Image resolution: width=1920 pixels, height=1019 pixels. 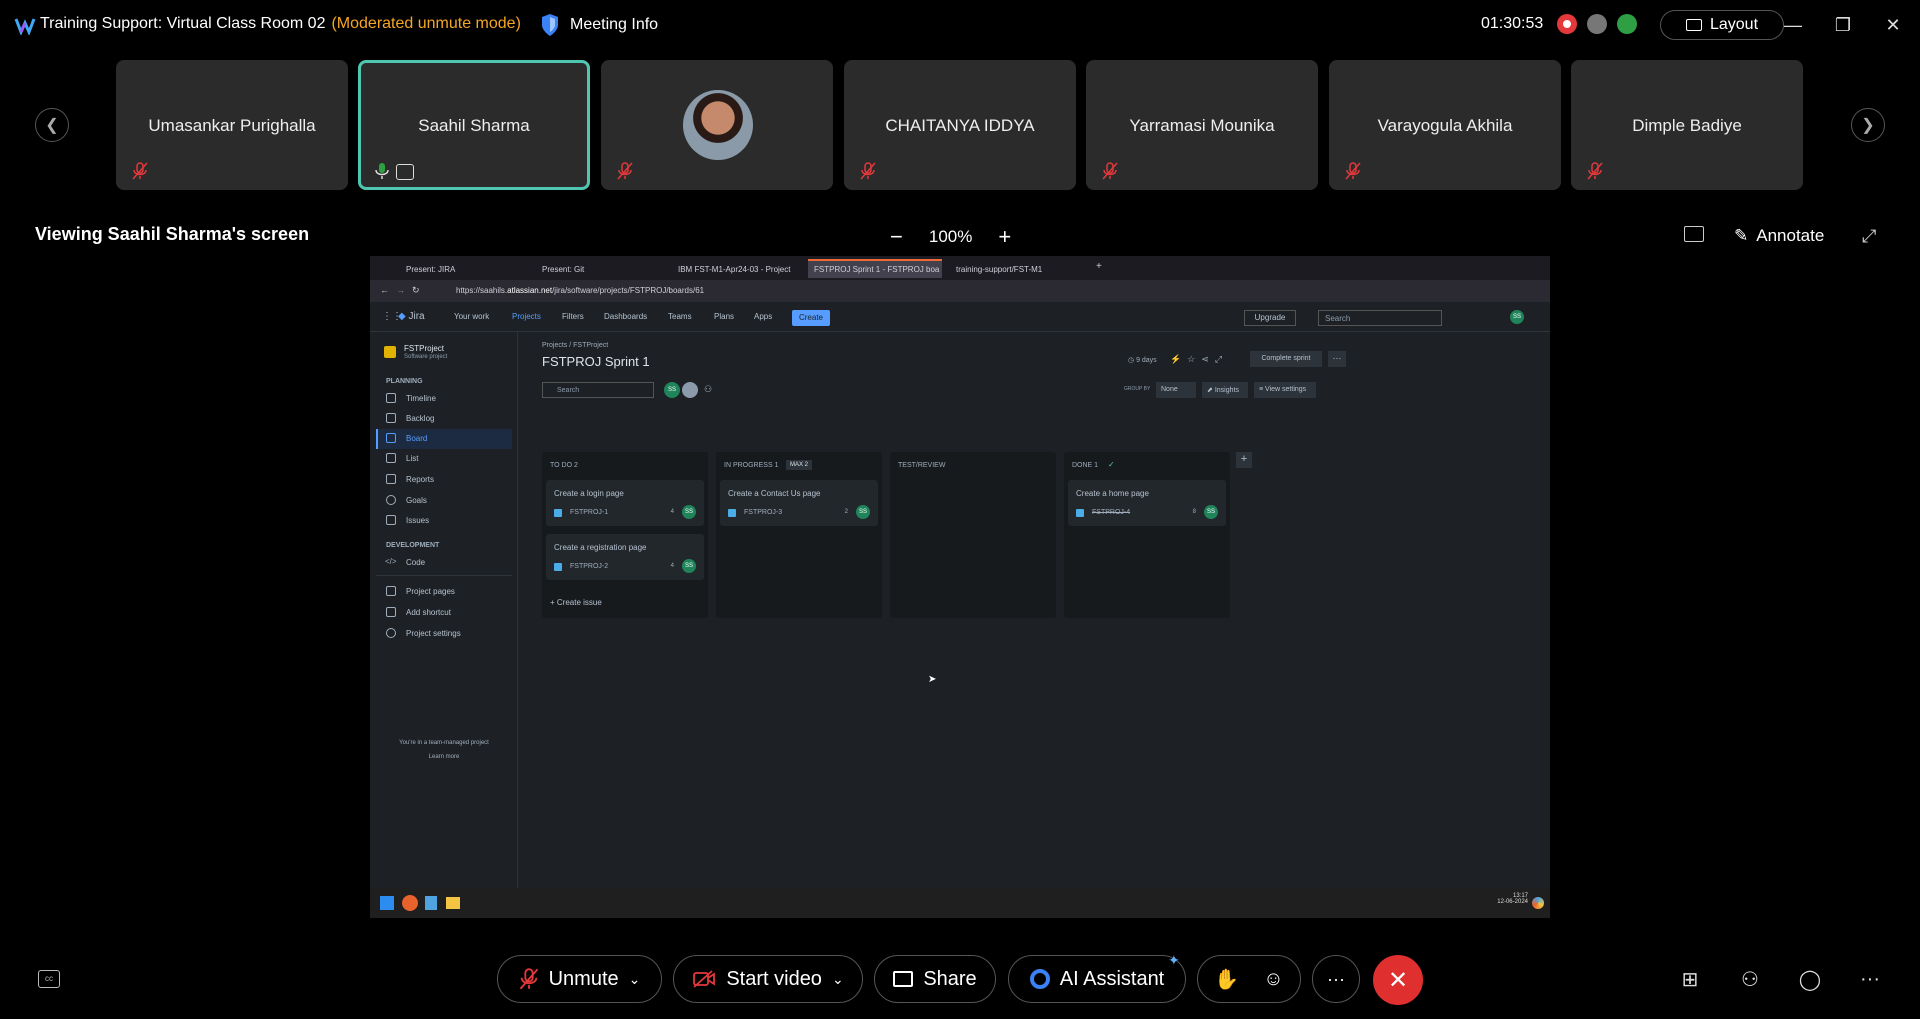 I want to click on recording-icon, so click(x=1567, y=24).